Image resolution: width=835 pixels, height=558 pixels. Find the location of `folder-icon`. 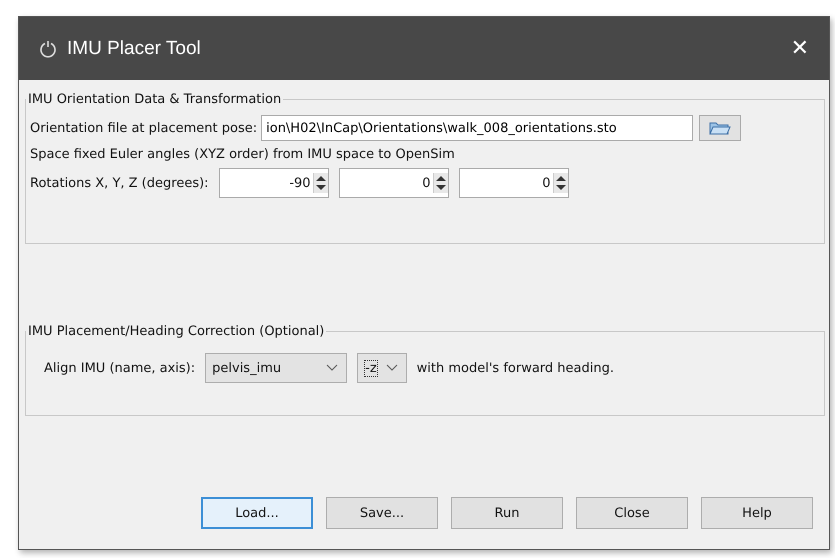

folder-icon is located at coordinates (720, 128).